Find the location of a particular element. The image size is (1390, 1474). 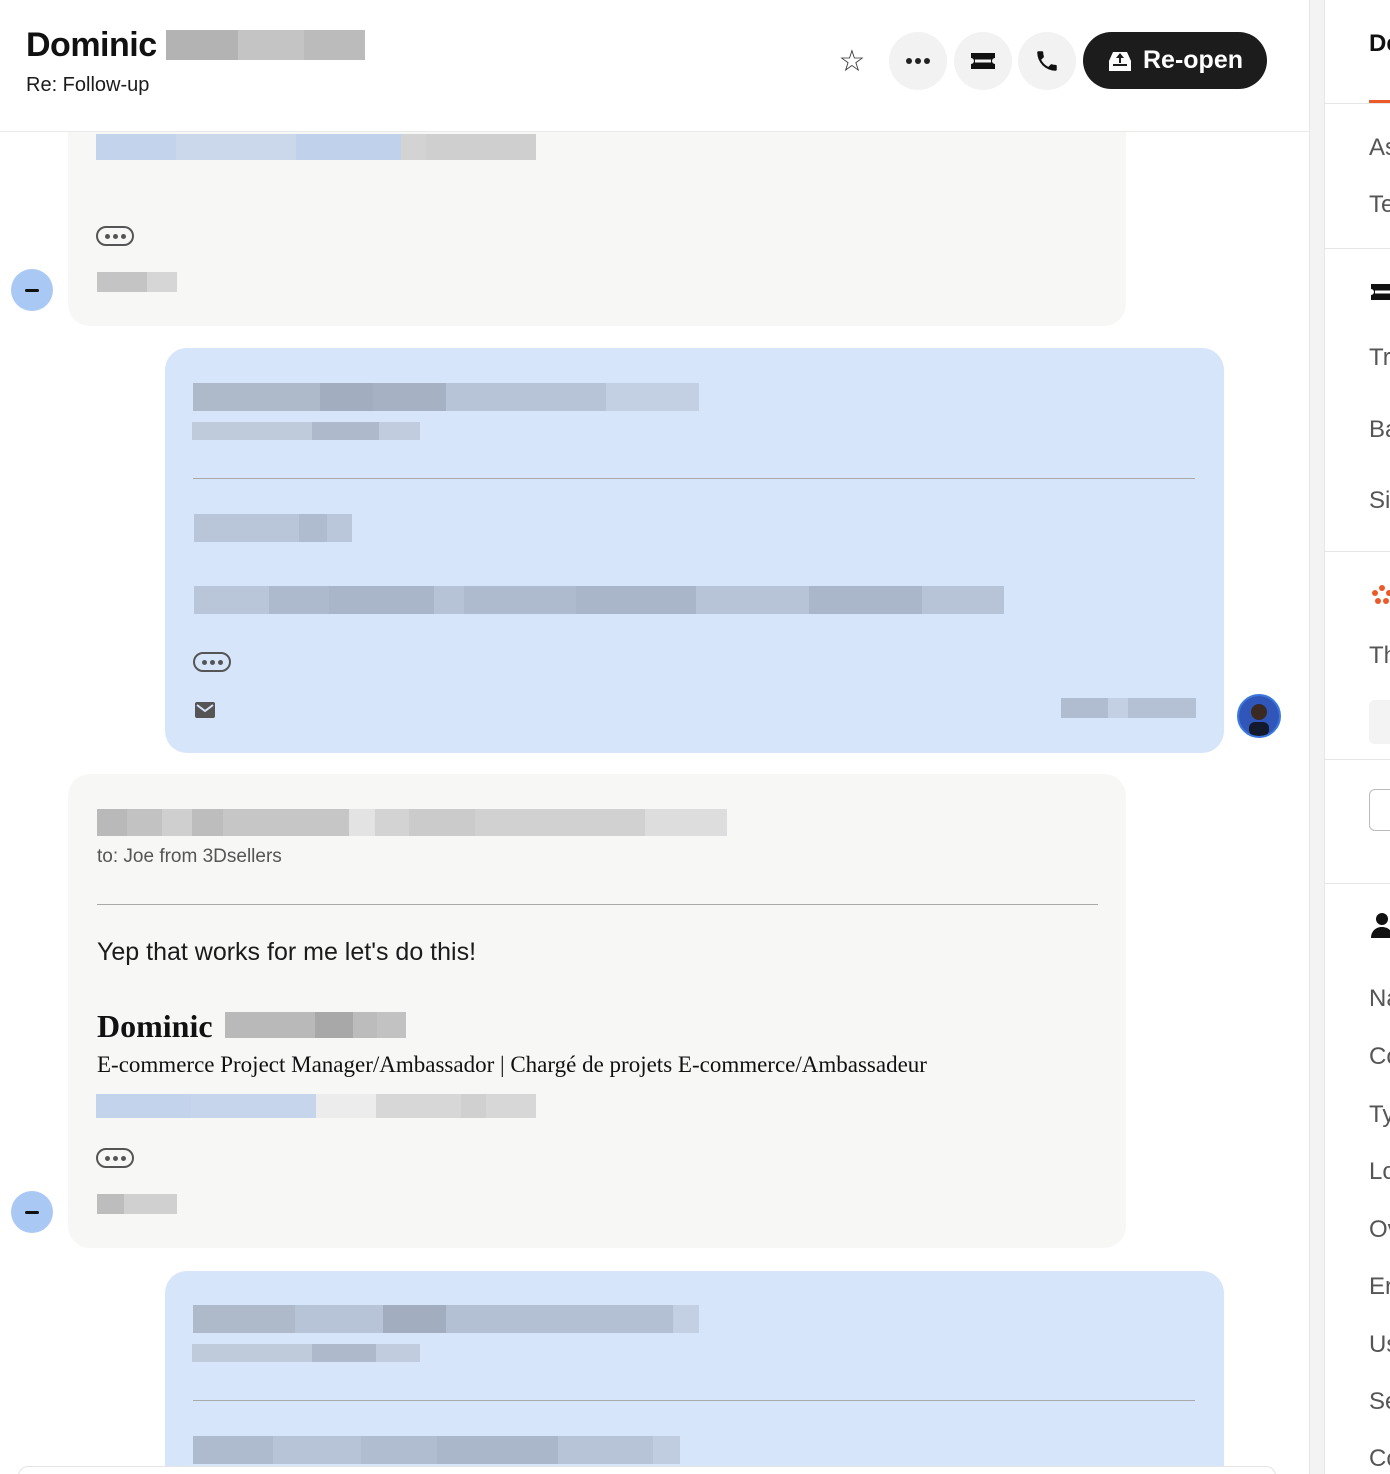

side-field-label: Us is located at coordinates (1379, 1345).